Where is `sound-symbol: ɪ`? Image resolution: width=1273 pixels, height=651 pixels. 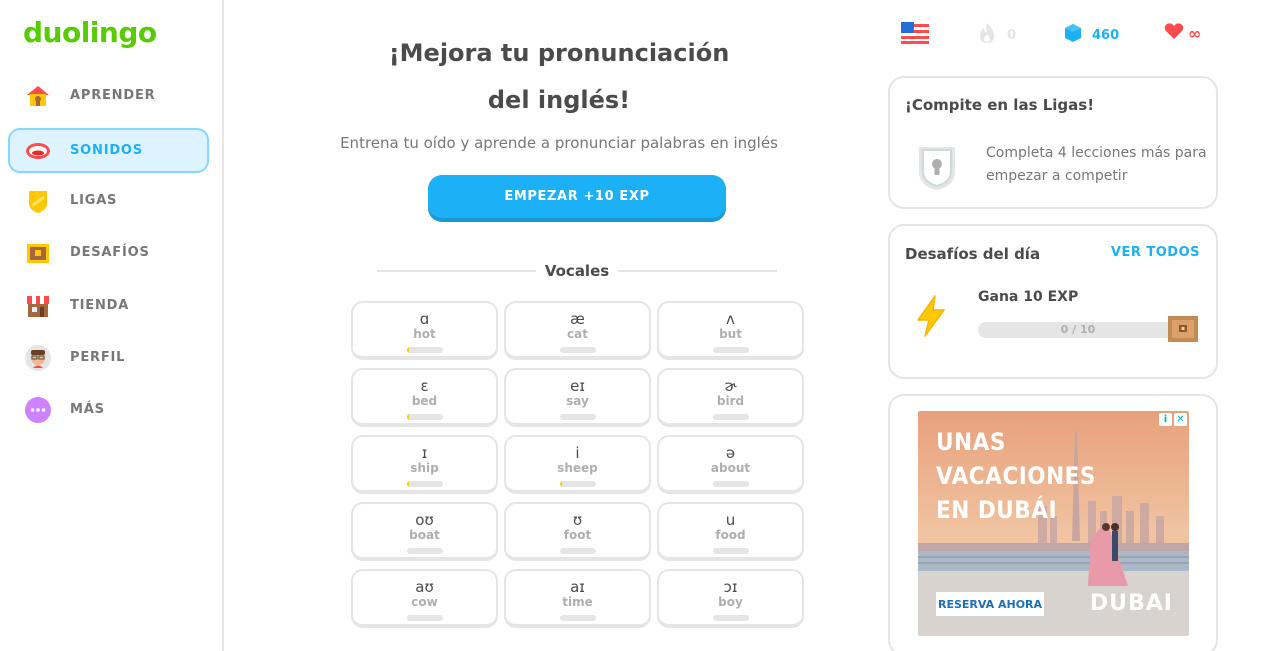 sound-symbol: ɪ is located at coordinates (424, 453).